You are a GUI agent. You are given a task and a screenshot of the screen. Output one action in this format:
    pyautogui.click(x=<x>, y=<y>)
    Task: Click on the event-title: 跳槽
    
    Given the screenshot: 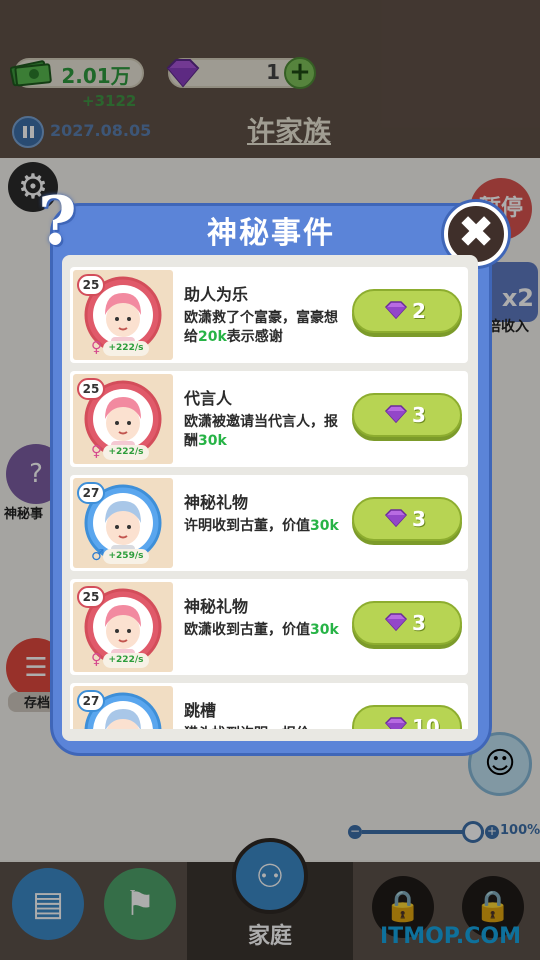 What is the action you would take?
    pyautogui.click(x=200, y=710)
    